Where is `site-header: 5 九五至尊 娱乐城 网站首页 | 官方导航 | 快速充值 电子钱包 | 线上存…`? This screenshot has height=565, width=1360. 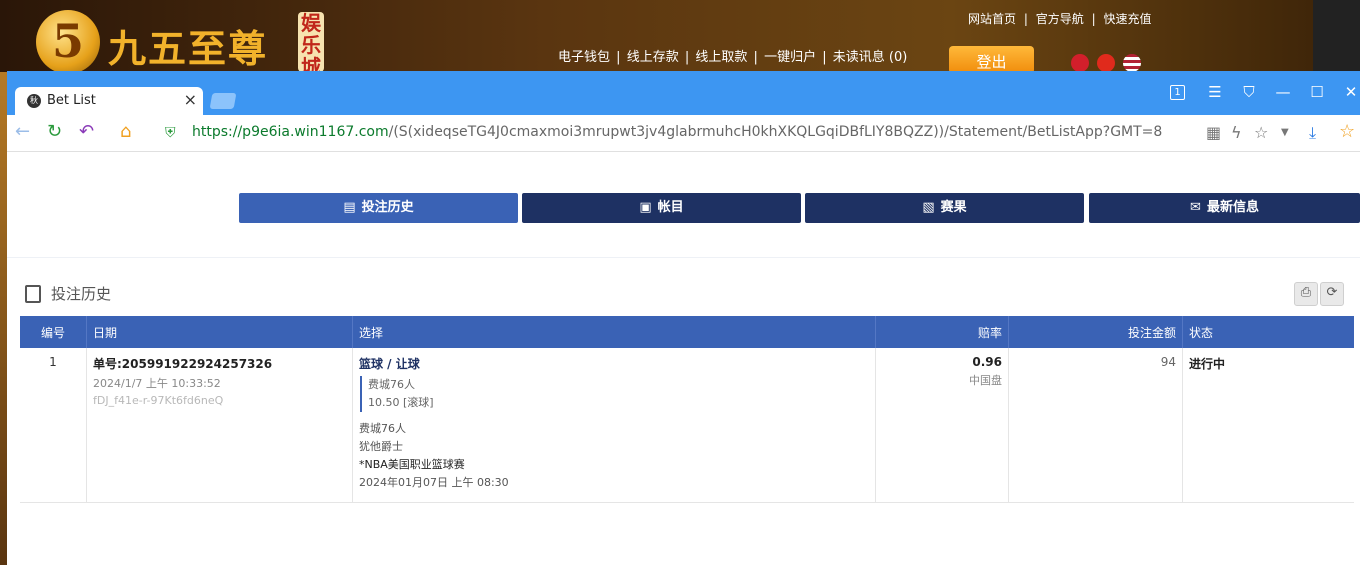
site-header: 5 九五至尊 娱乐城 网站首页 | 官方导航 | 快速充值 电子钱包 | 线上存… is located at coordinates (680, 37).